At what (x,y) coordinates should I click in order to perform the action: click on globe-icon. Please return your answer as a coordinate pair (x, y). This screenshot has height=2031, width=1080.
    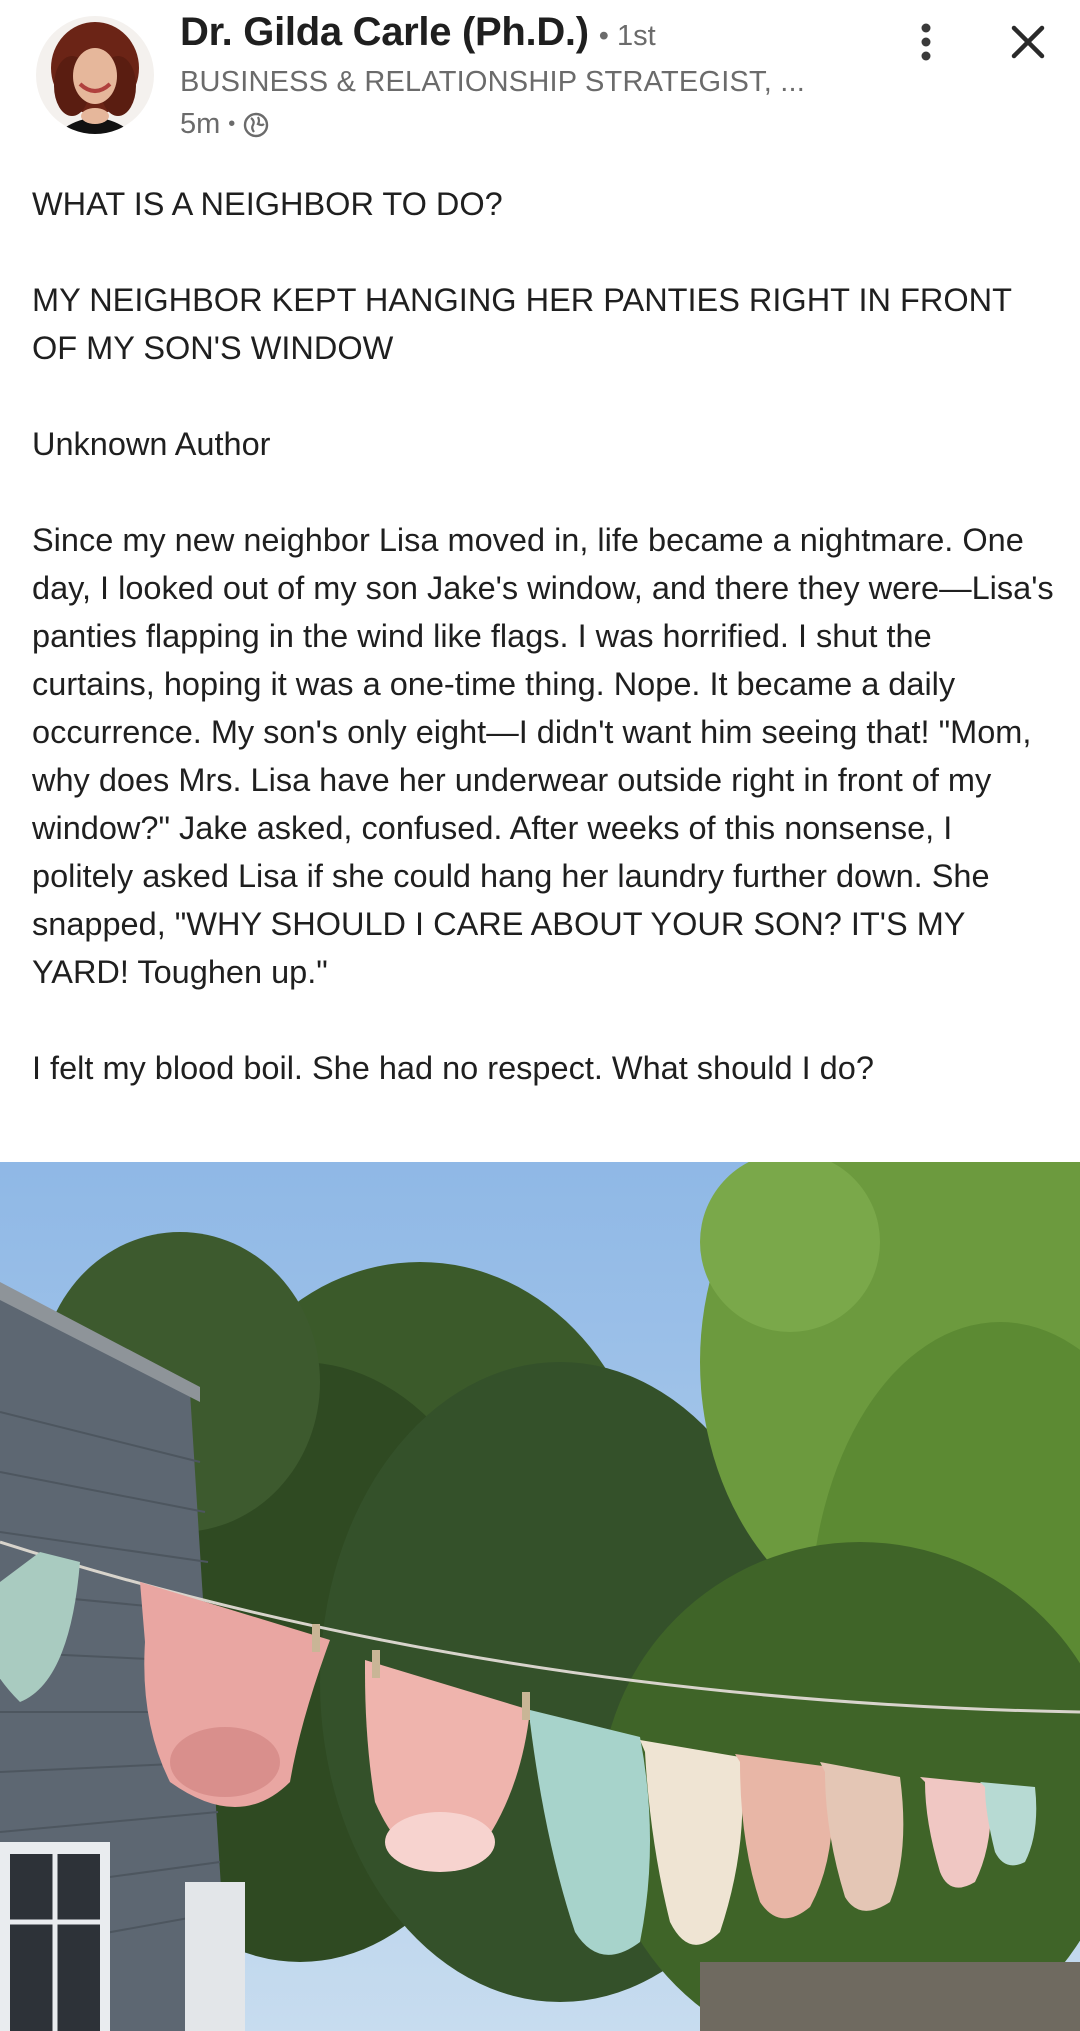
    Looking at the image, I should click on (256, 125).